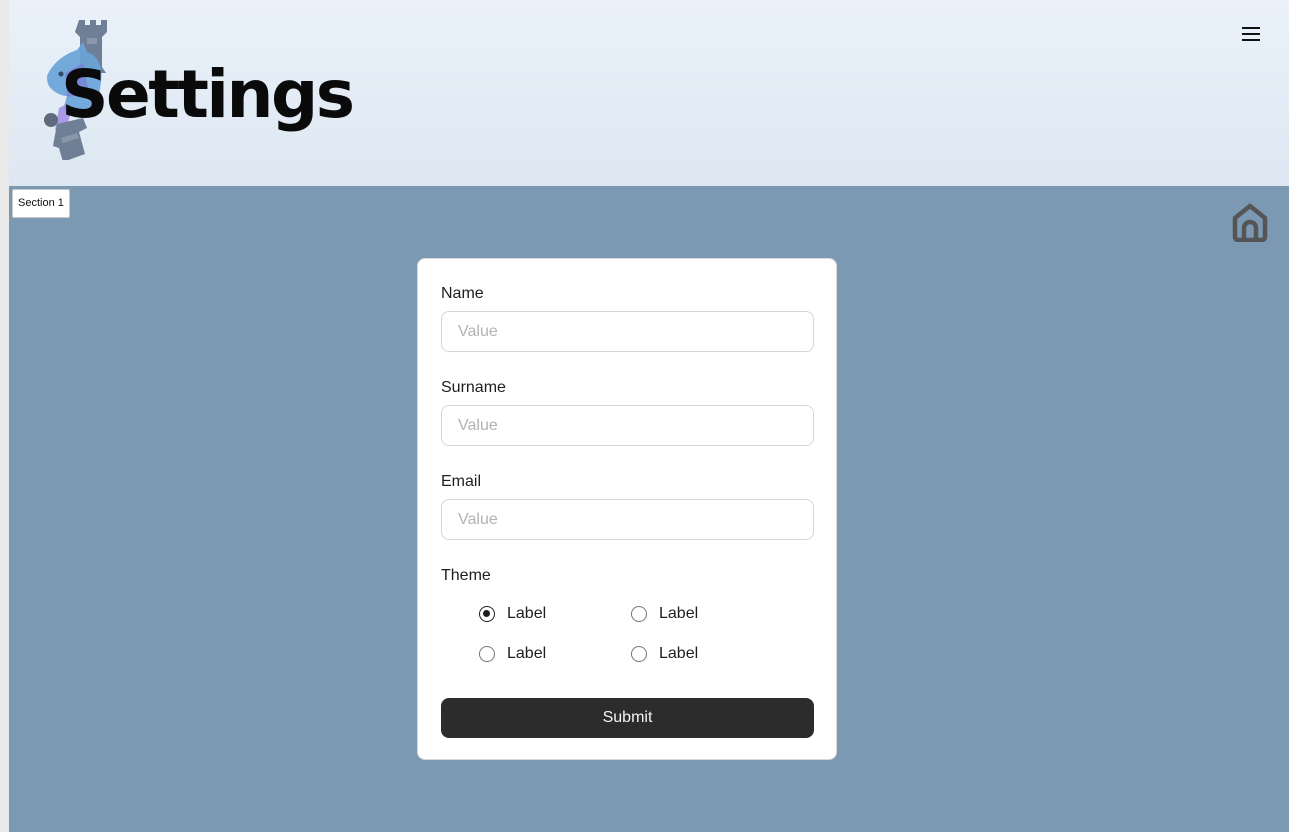 The width and height of the screenshot is (1289, 832). Describe the element at coordinates (461, 481) in the screenshot. I see `email-label: Email` at that location.